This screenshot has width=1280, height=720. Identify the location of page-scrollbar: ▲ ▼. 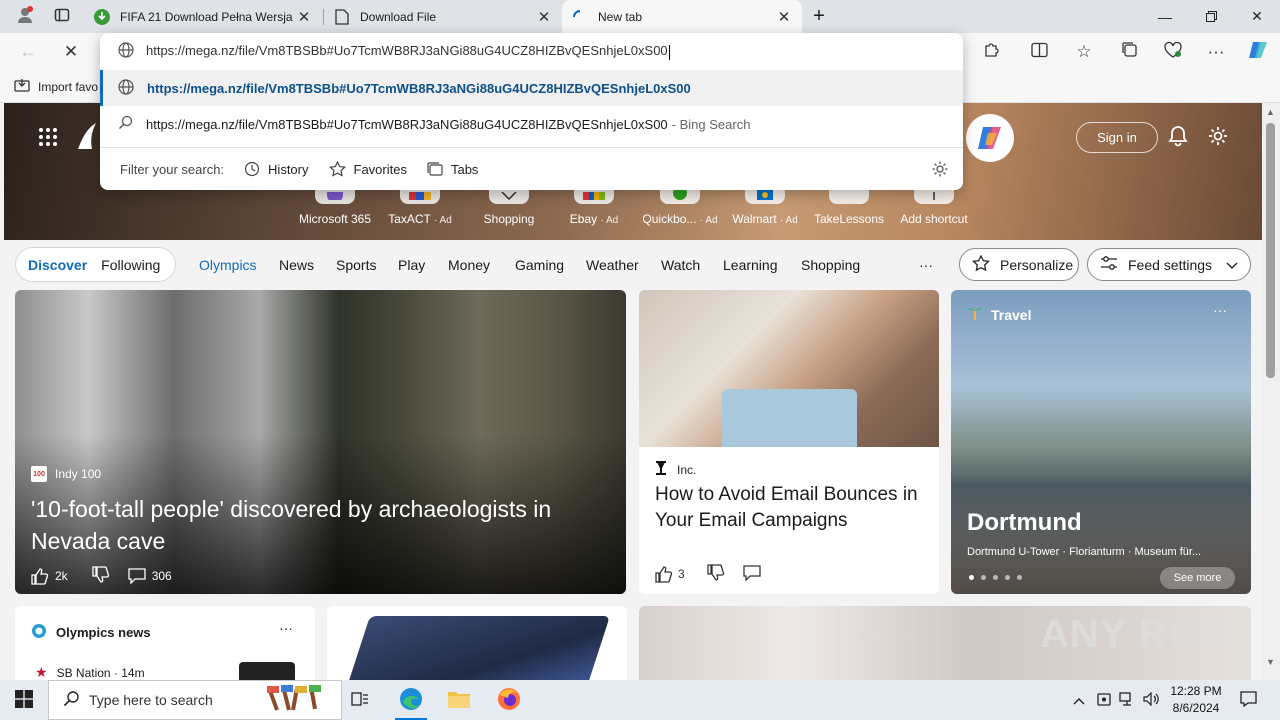
(1271, 391).